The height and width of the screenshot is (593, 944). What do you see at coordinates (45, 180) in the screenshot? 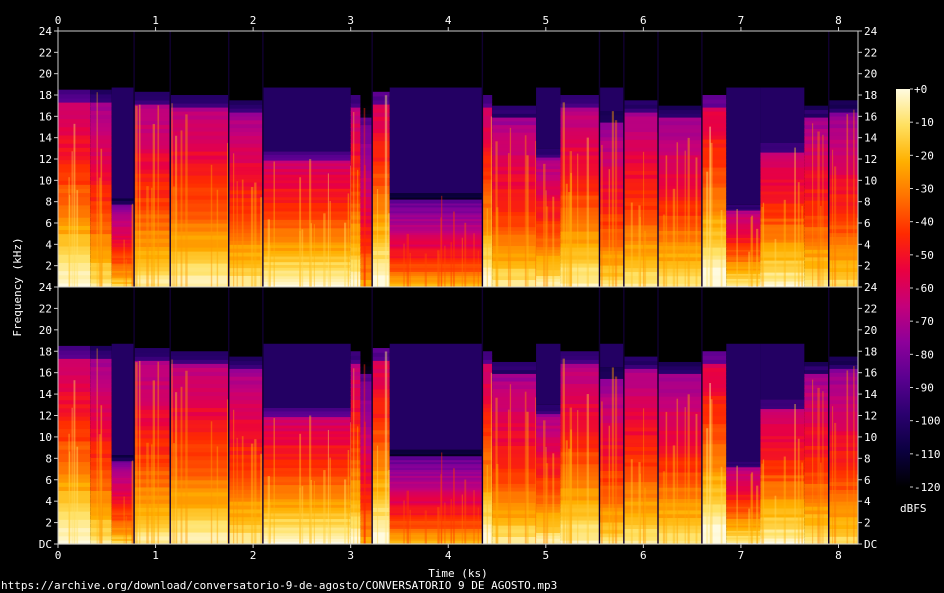
I see `y-tick-label: 10` at bounding box center [45, 180].